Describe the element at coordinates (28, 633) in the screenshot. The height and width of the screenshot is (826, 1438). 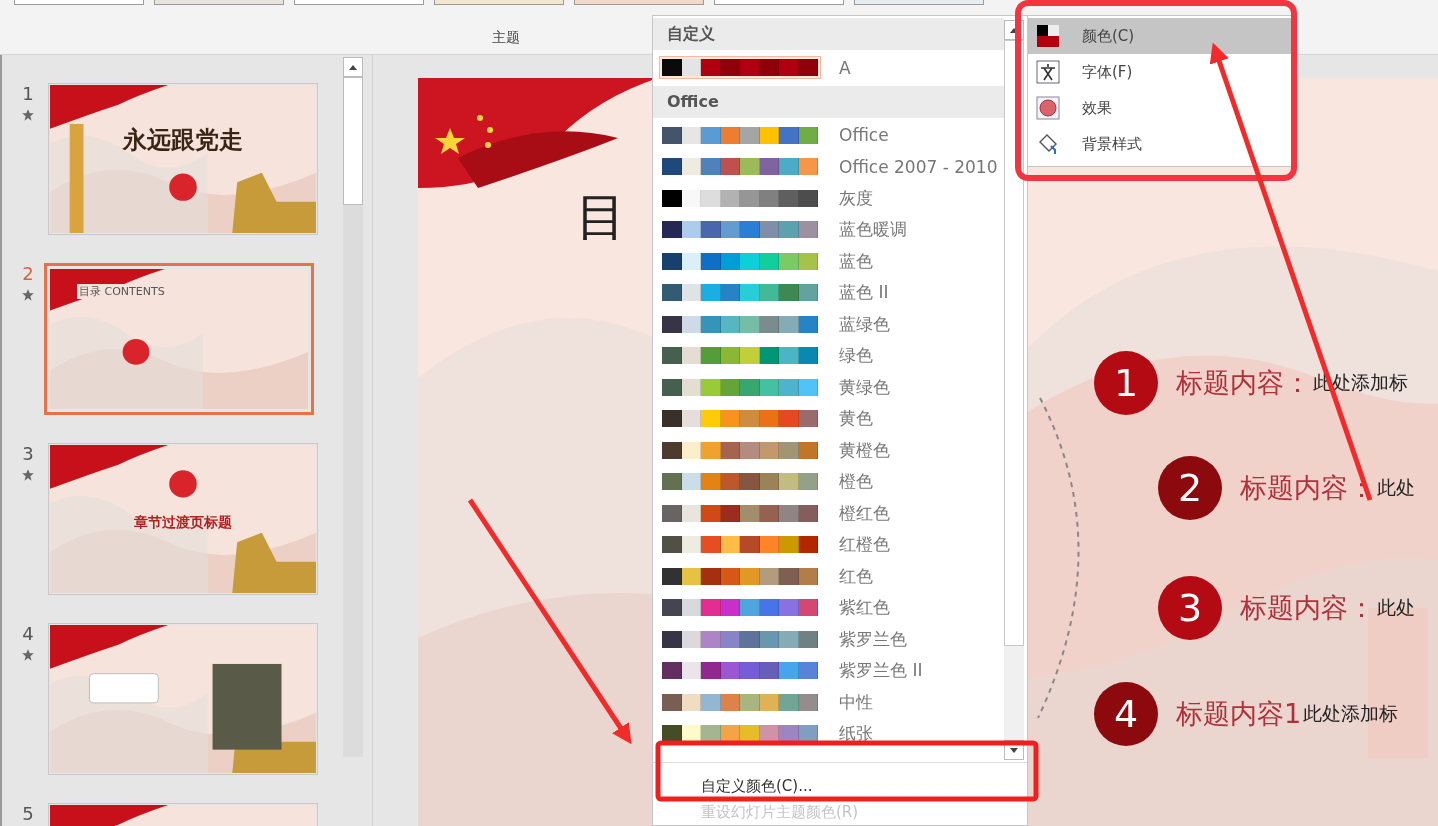
I see `slide-number: 4` at that location.